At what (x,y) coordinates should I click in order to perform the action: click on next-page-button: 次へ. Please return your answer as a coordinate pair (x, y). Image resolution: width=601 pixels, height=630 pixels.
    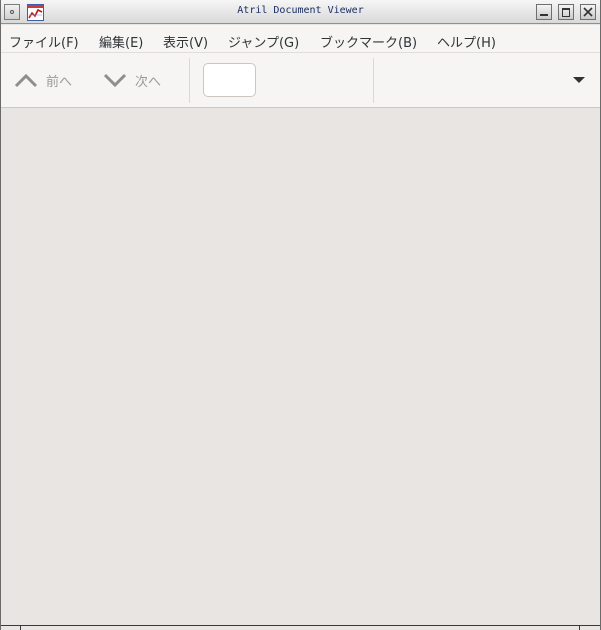
    Looking at the image, I should click on (132, 80).